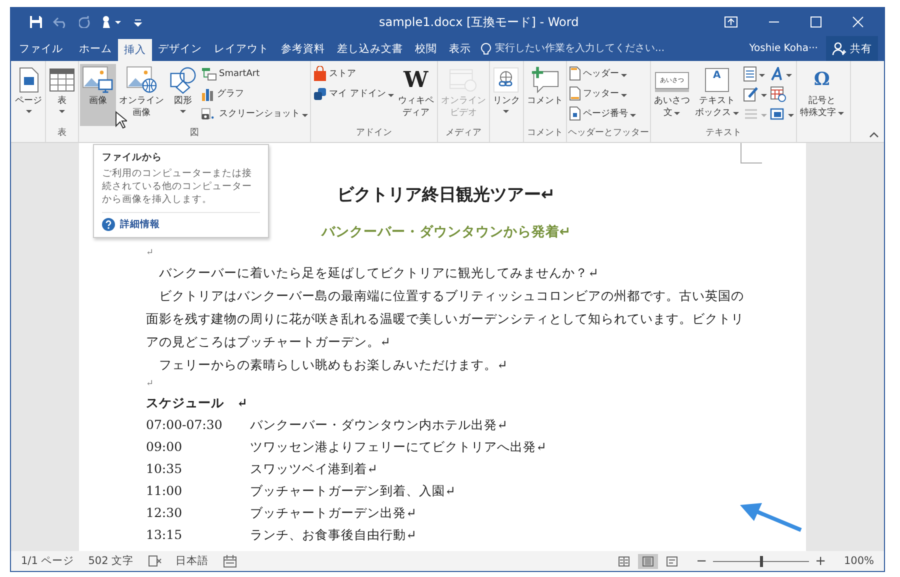  I want to click on smartart-icon, so click(209, 73).